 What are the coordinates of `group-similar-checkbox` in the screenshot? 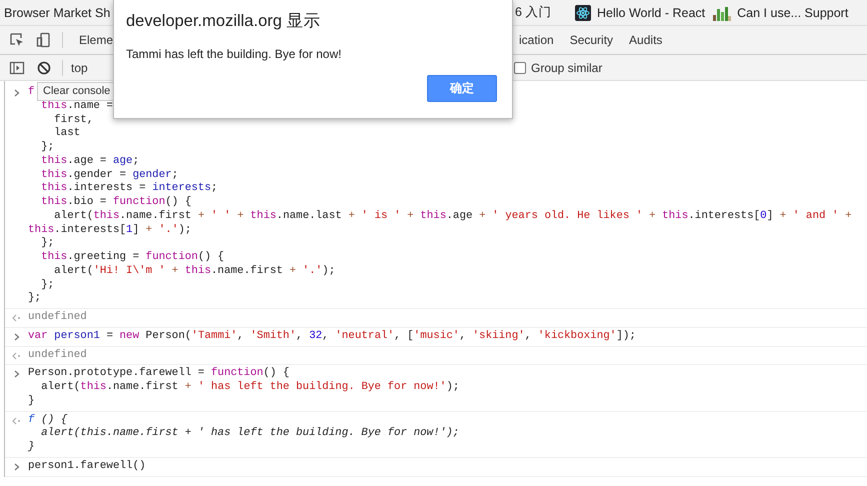 It's located at (520, 68).